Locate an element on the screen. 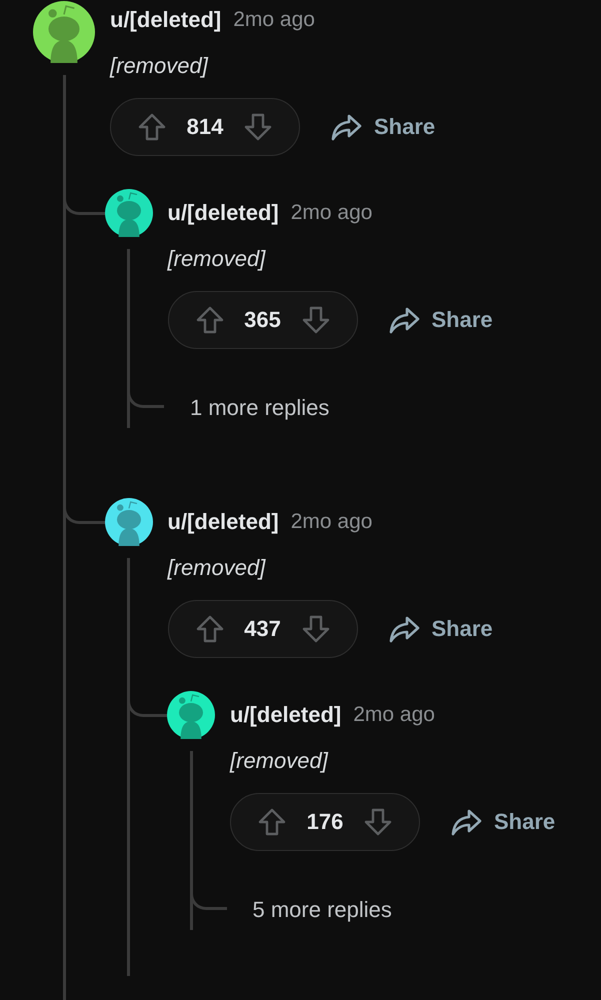  more-replies-link: 1 more replies is located at coordinates (260, 408).